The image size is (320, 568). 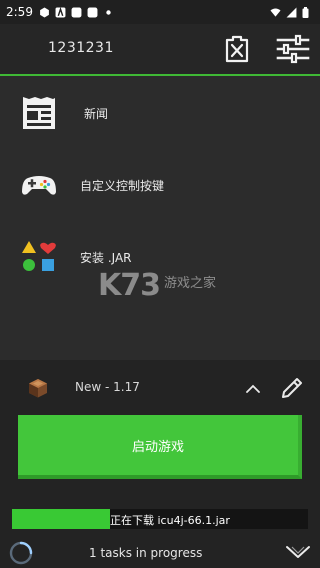 I want to click on menu-item-custom-controls: 自定义控制按键, so click(x=160, y=184).